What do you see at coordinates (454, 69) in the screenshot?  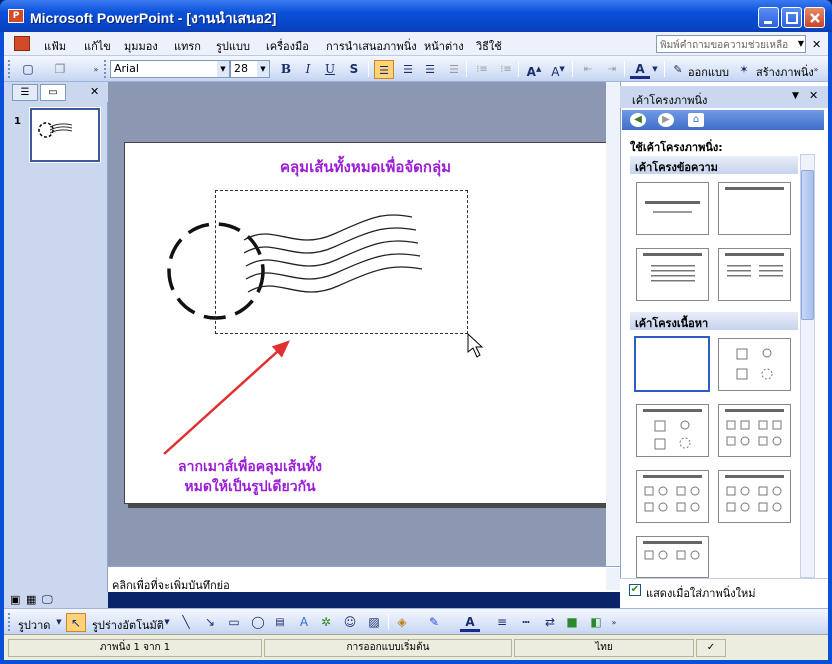 I see `justify-icon: ☰` at bounding box center [454, 69].